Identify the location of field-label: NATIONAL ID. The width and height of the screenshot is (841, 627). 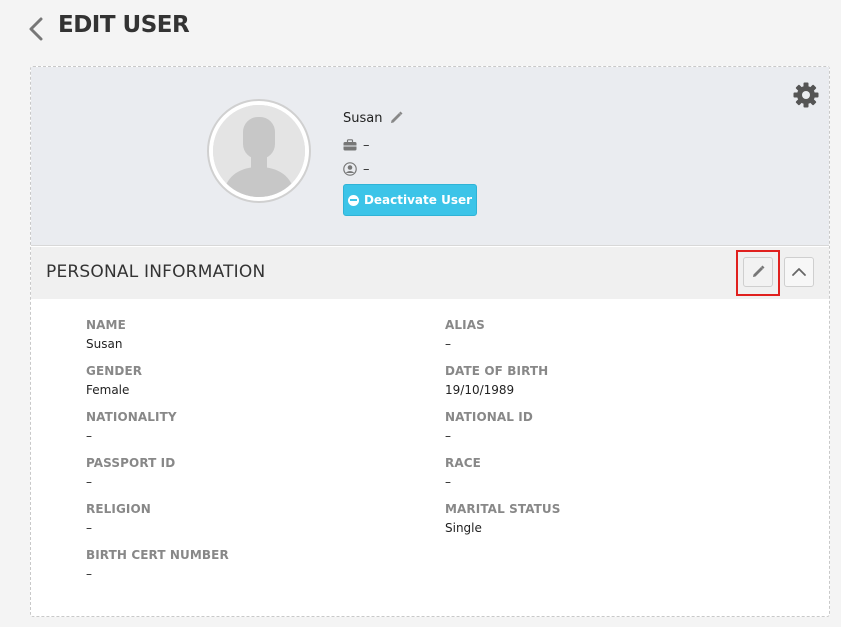
(489, 417).